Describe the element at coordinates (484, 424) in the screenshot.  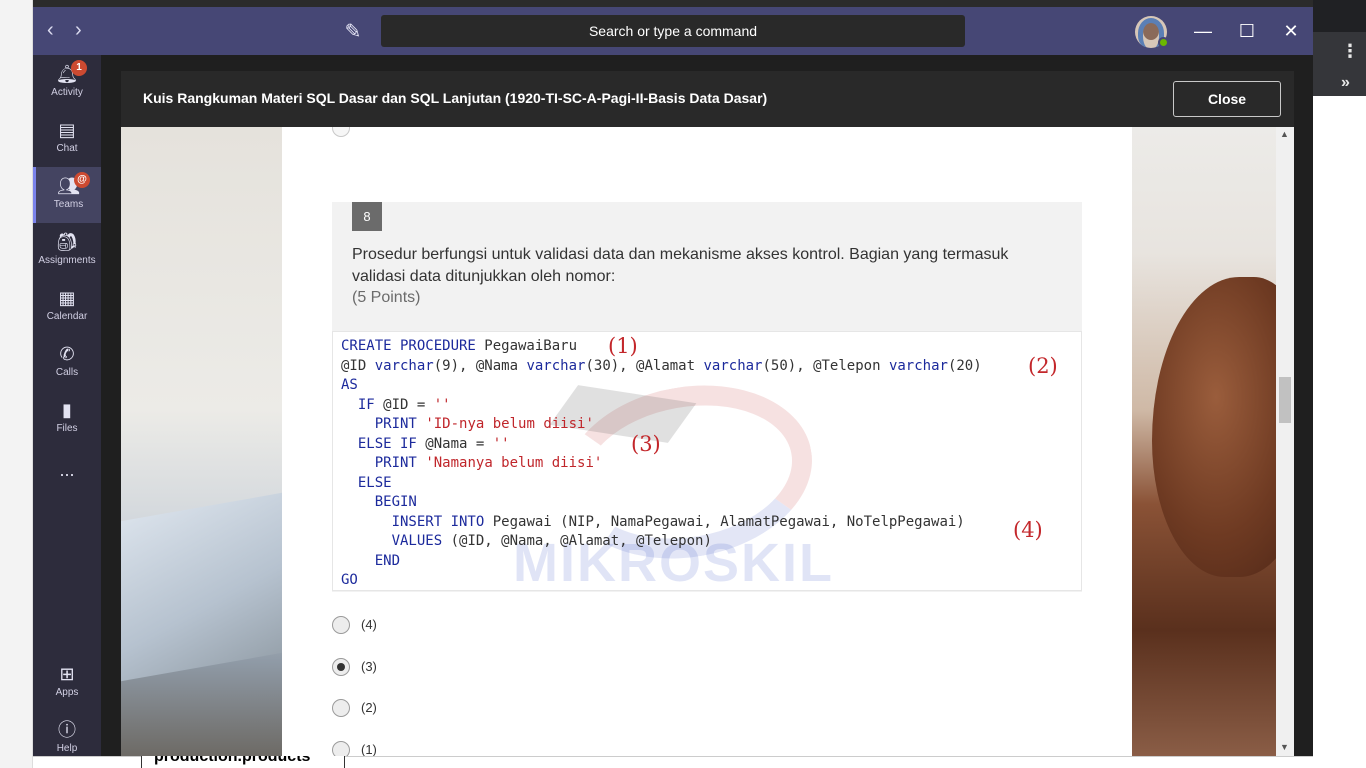
I see `code-line: PRINT 'ID-nya belum diisi'` at that location.